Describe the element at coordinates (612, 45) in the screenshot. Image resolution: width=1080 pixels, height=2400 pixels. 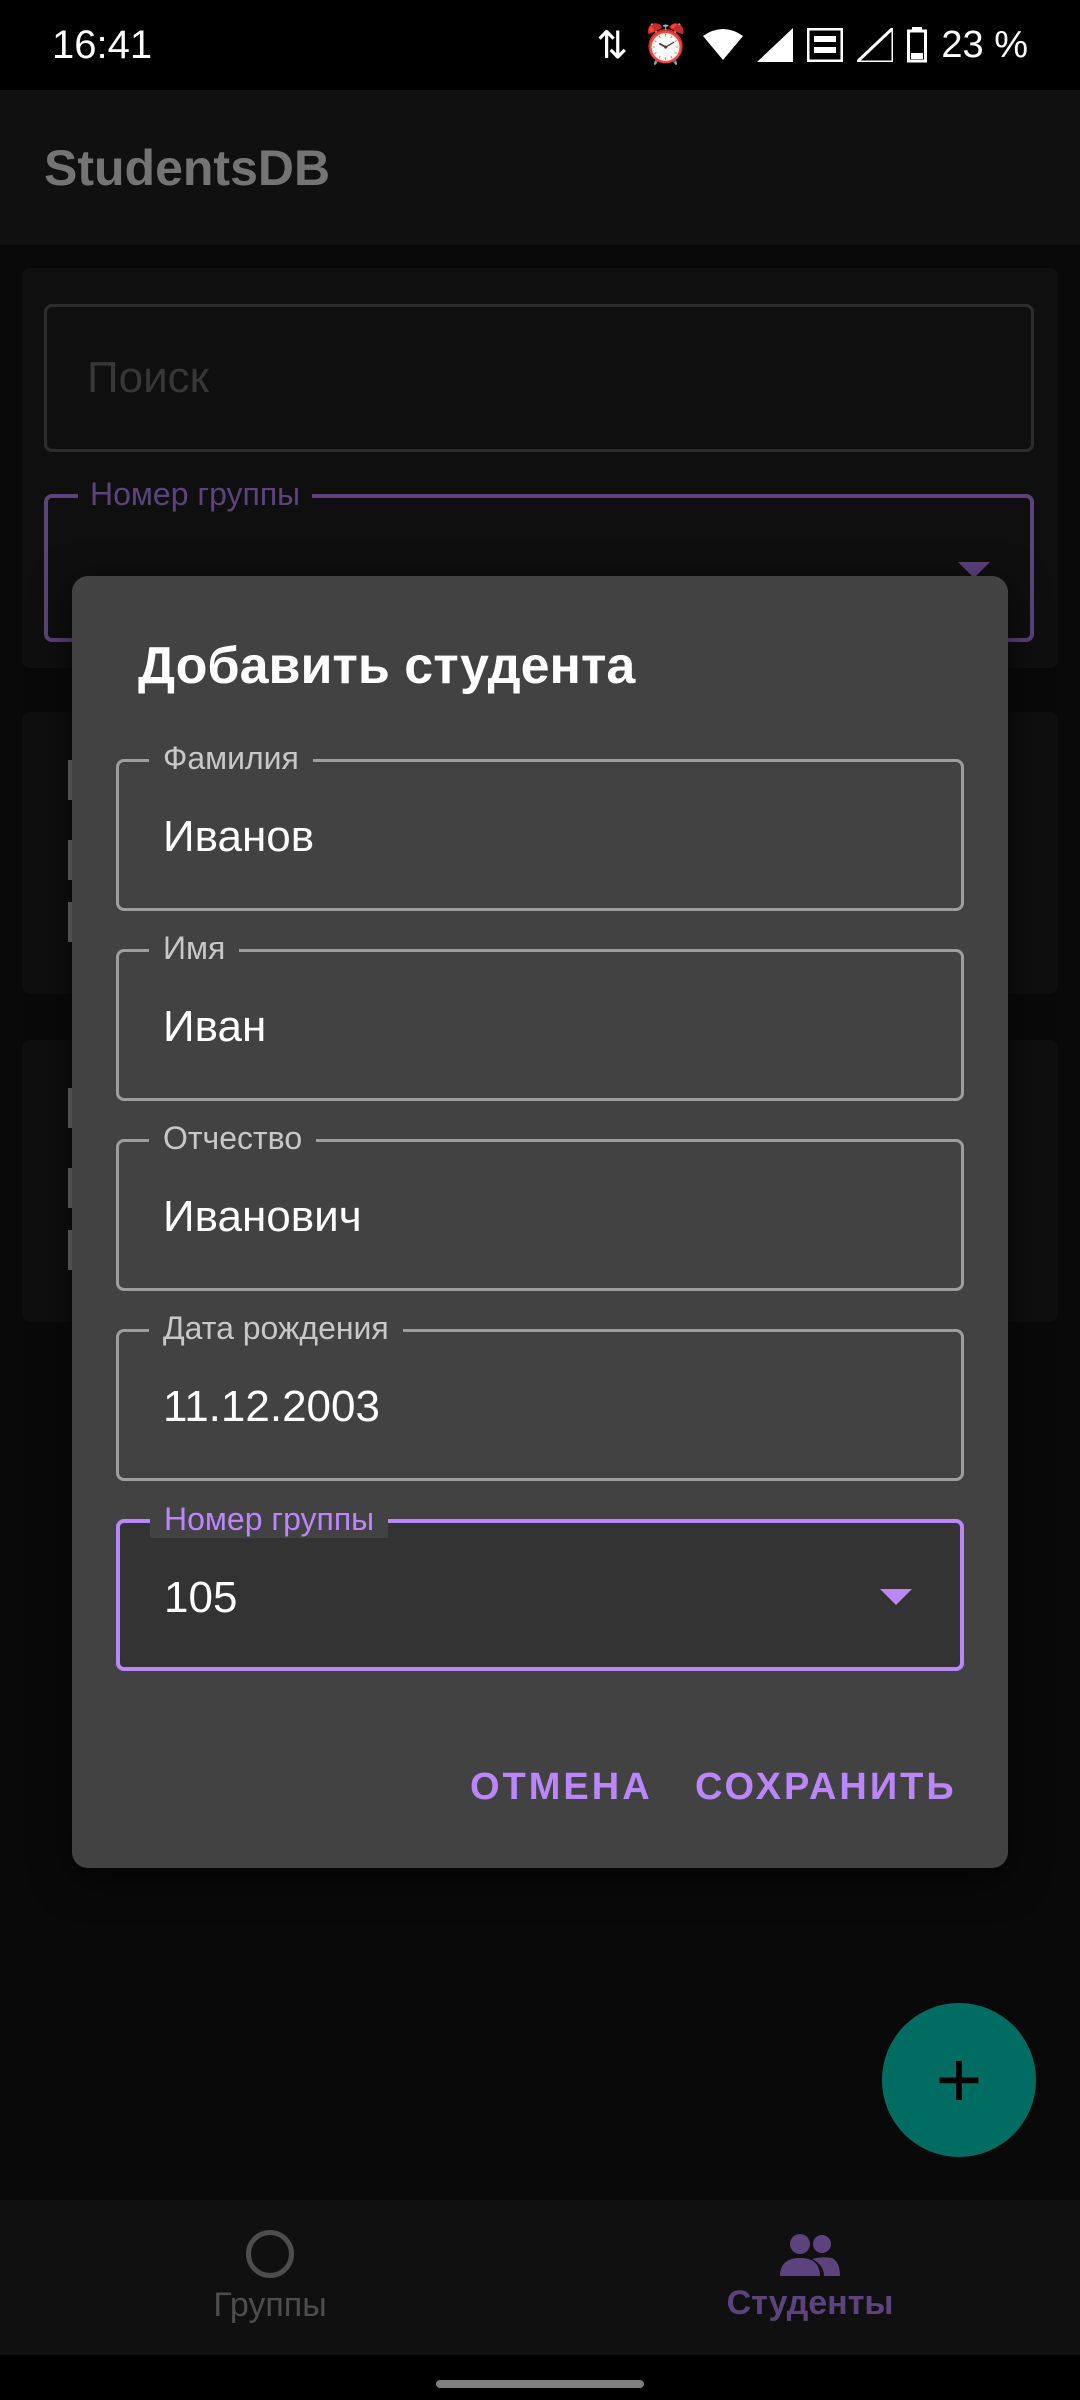
I see `data-arrows-icon: ⇅` at that location.